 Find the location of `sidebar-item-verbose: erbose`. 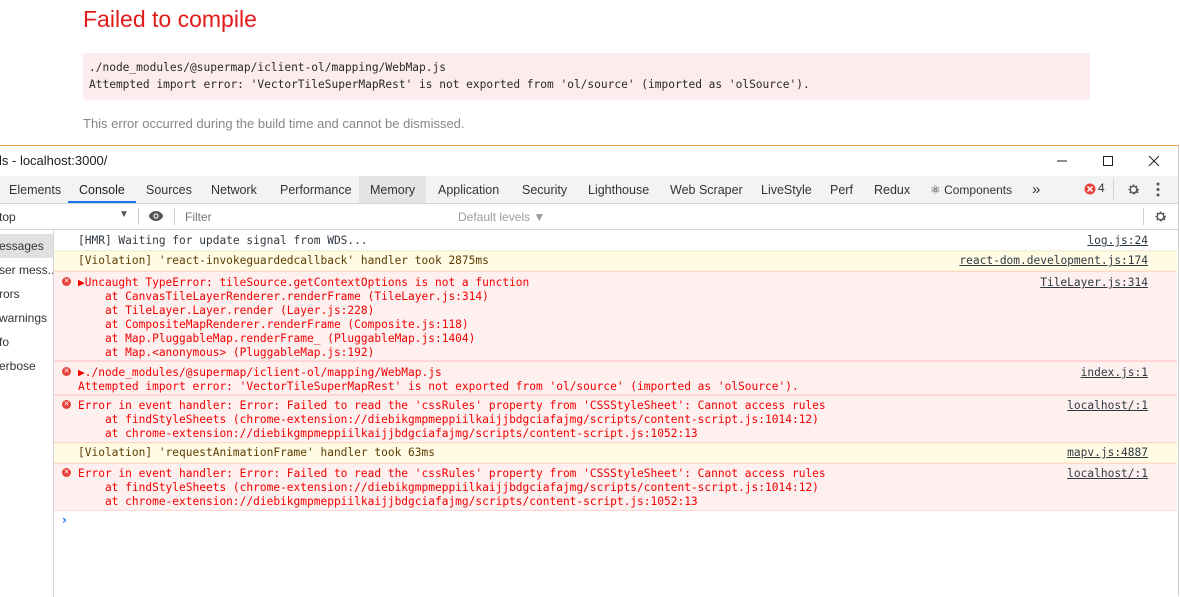

sidebar-item-verbose: erbose is located at coordinates (26, 366).